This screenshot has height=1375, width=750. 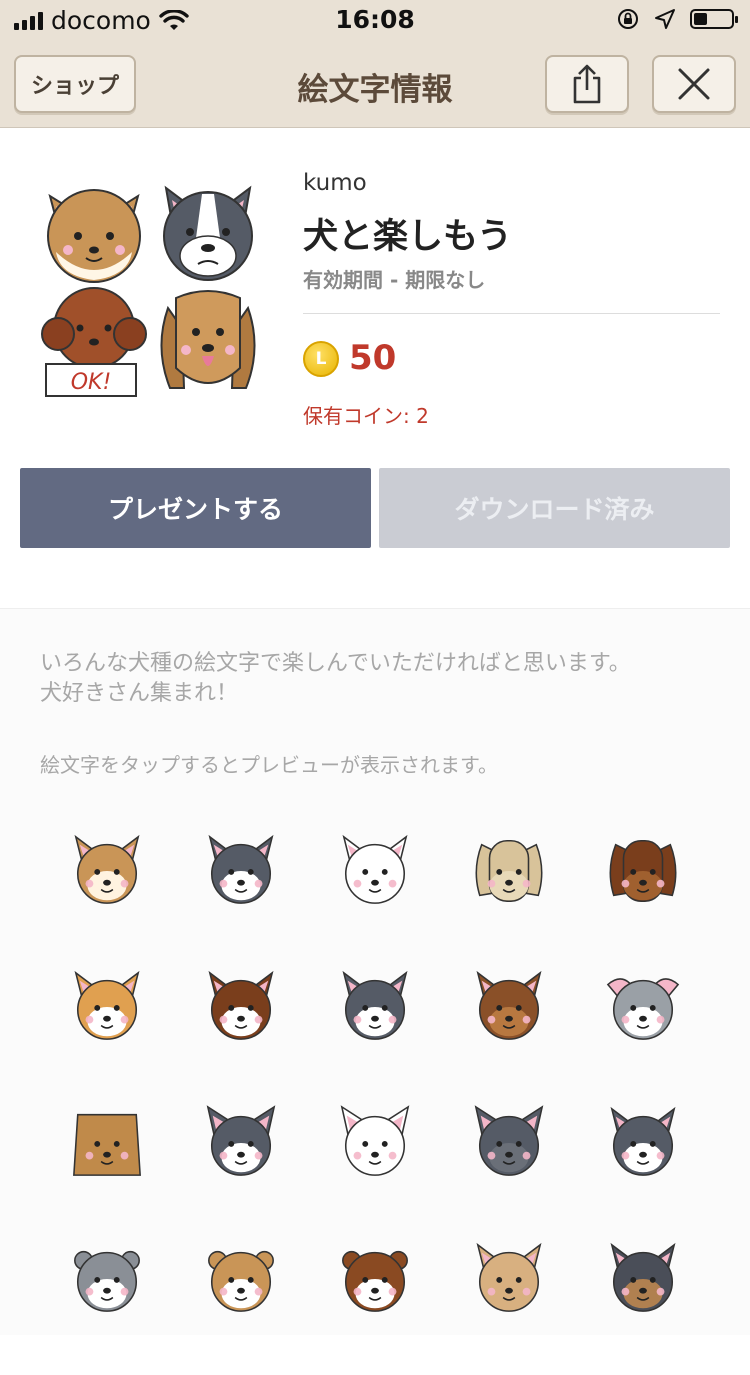 I want to click on chihuahua-smooth-icon, so click(x=509, y=1005).